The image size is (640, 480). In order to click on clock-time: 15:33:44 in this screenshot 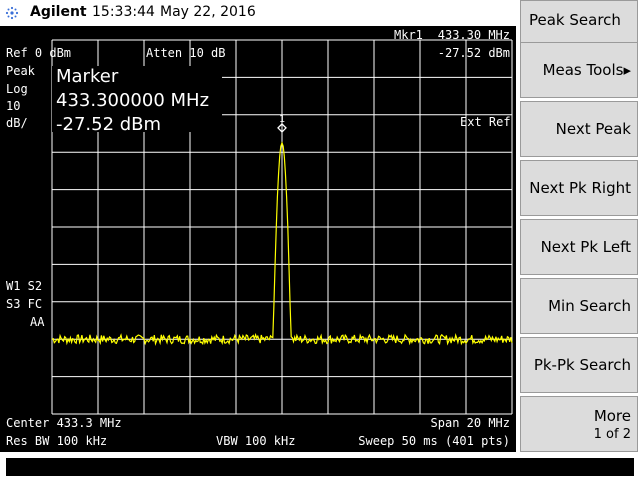, I will do `click(123, 12)`.